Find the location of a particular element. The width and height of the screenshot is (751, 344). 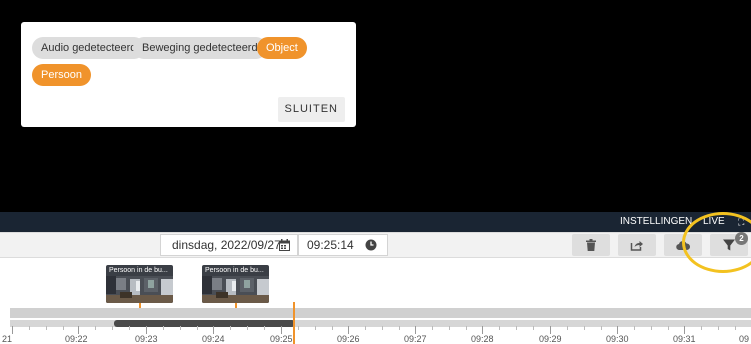

filter-icon is located at coordinates (729, 245).